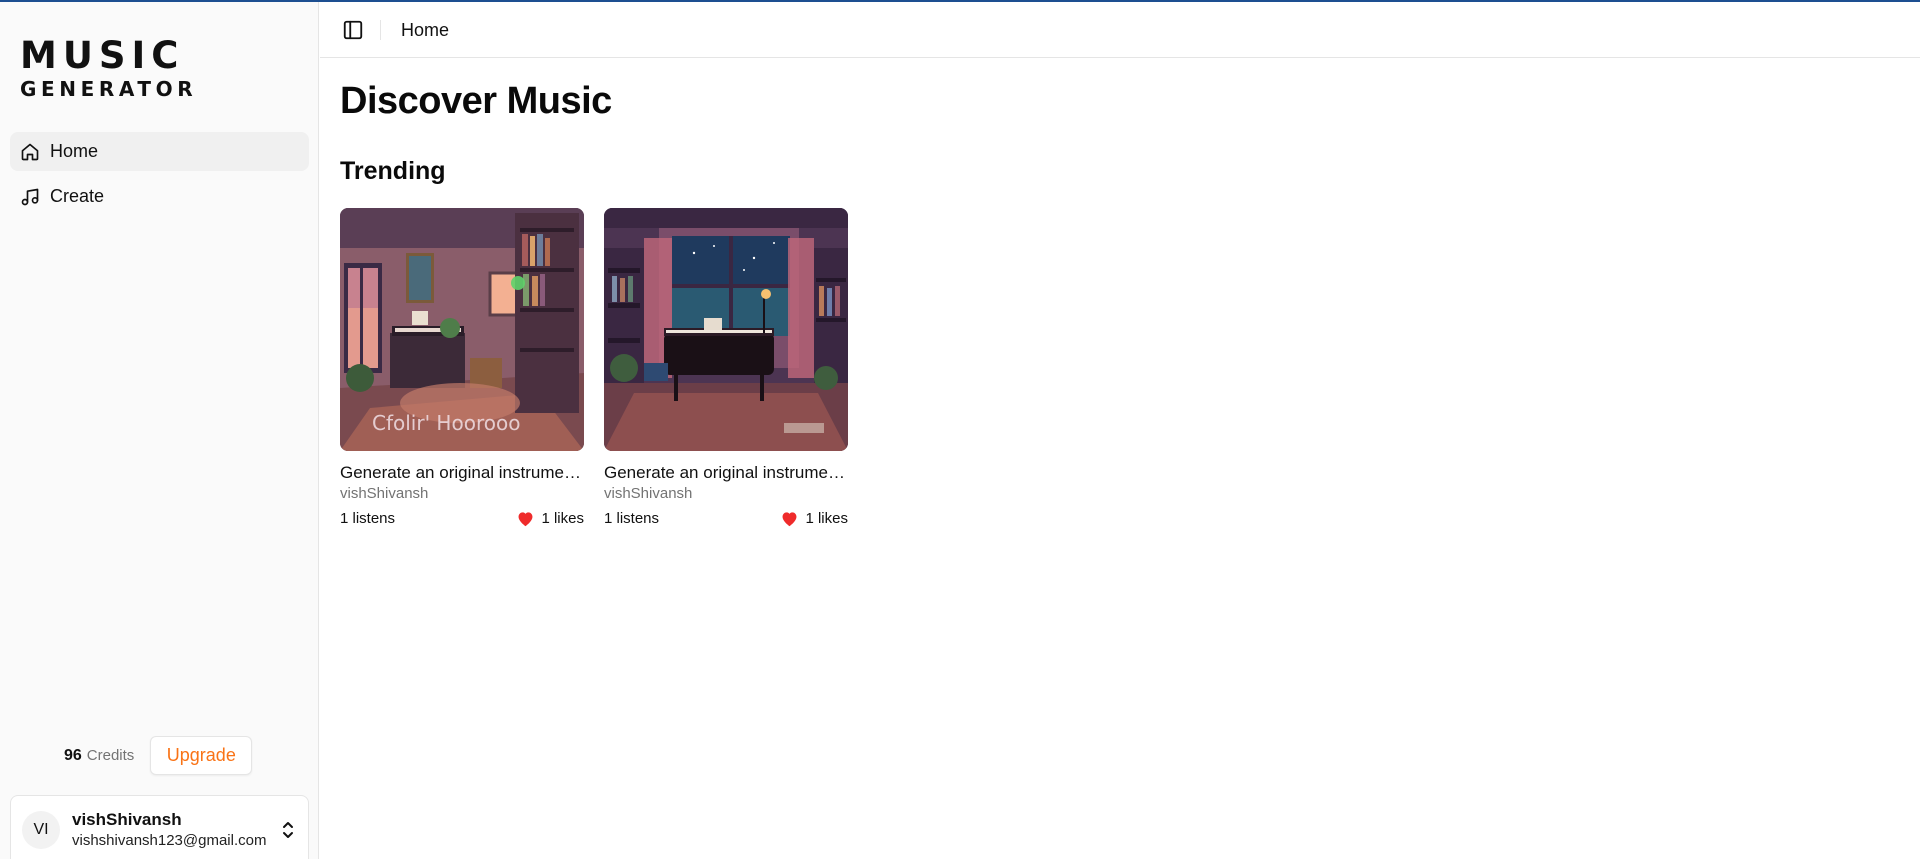  Describe the element at coordinates (102, 55) in the screenshot. I see `logo-text-music: MUSIC` at that location.